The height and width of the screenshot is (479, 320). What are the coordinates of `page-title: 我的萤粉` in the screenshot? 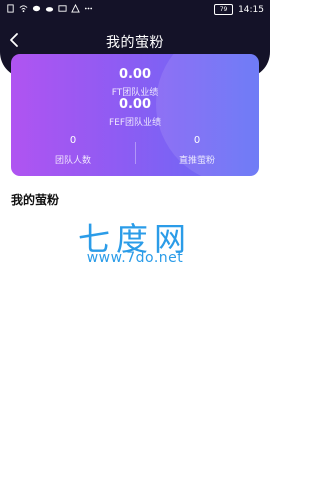 It's located at (135, 43).